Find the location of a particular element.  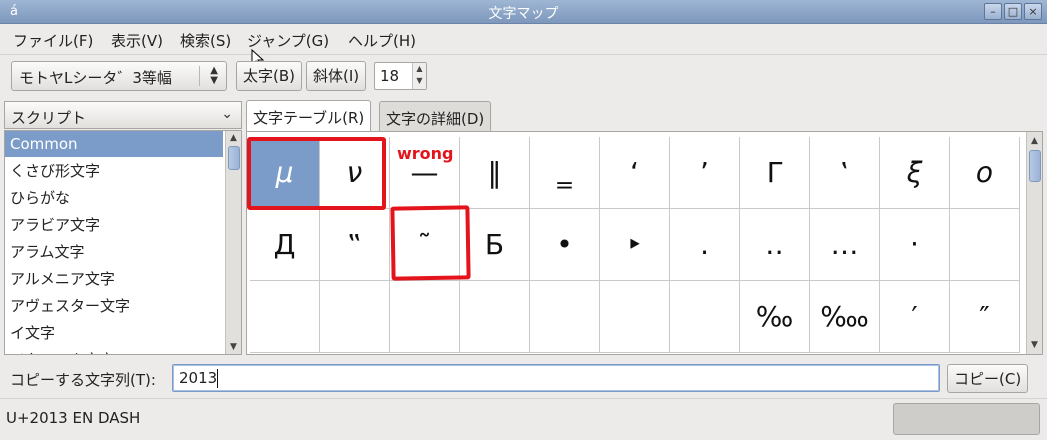

status-progress-box is located at coordinates (966, 419).